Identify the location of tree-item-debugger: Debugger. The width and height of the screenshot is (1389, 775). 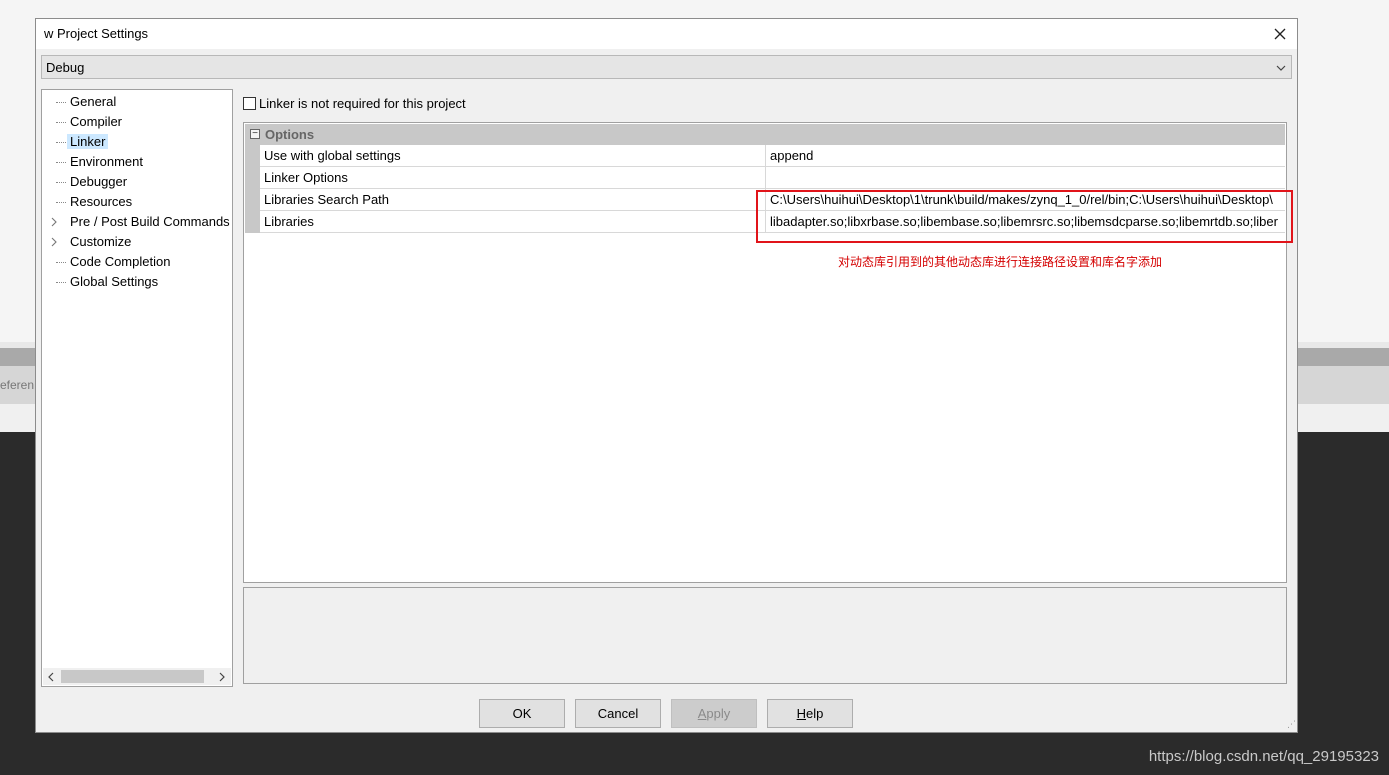
(137, 182).